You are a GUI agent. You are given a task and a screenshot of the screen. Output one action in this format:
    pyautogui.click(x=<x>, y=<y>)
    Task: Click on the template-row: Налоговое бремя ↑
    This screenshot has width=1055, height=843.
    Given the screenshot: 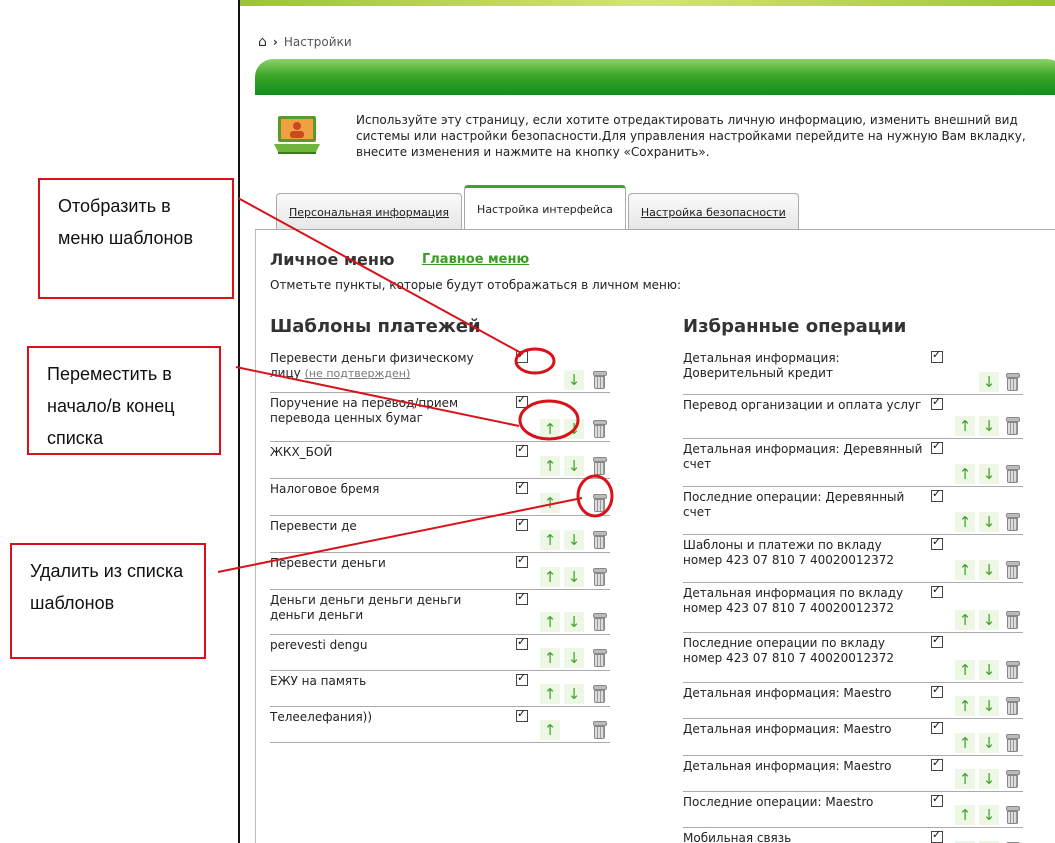 What is the action you would take?
    pyautogui.click(x=440, y=497)
    